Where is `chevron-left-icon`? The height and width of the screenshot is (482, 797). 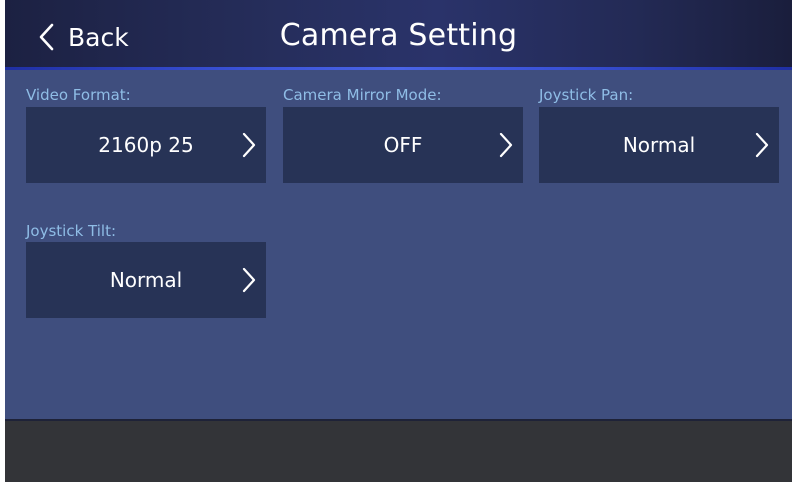
chevron-left-icon is located at coordinates (46, 37).